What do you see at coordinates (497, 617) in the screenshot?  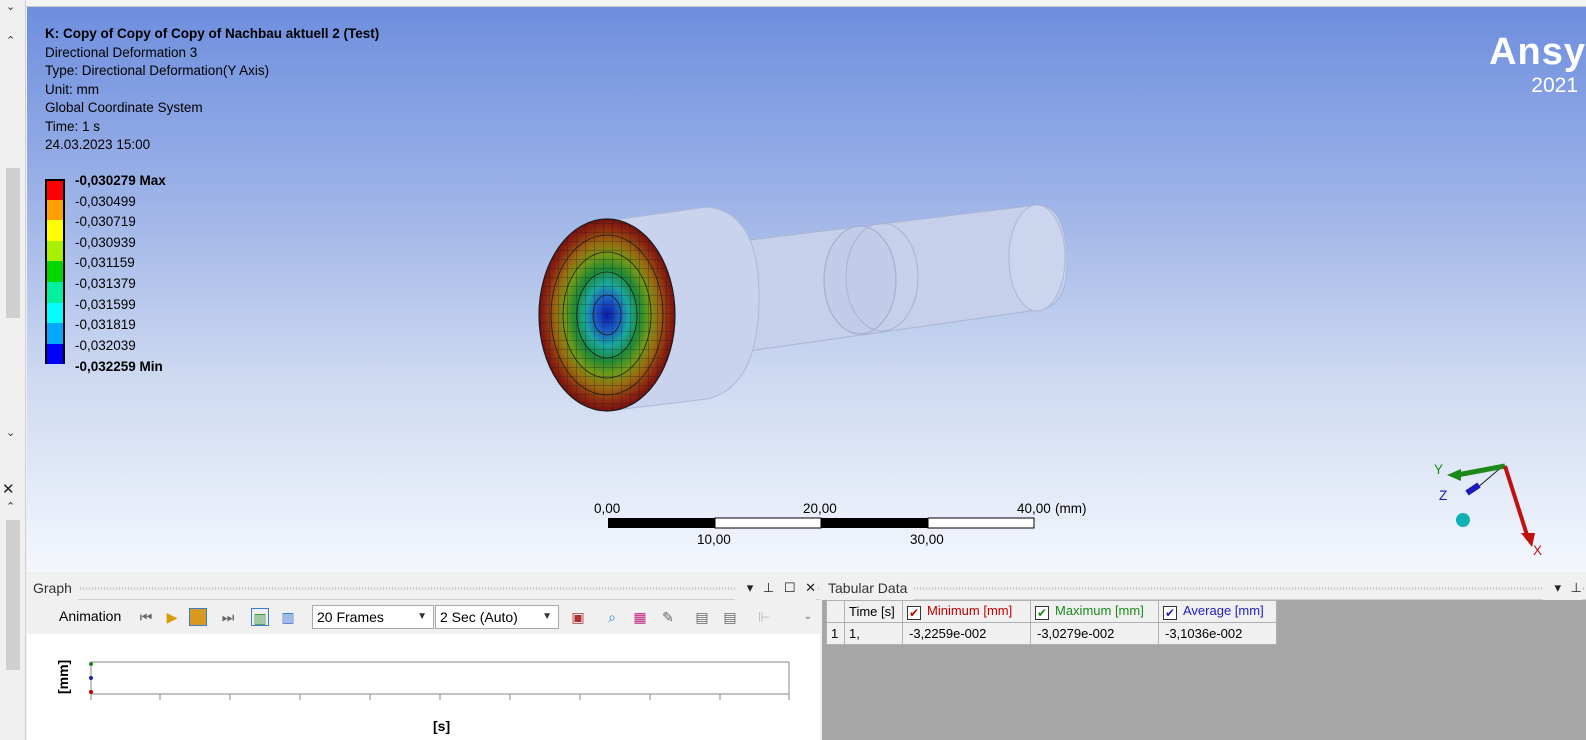 I see `duration-select: 2 Sec (Auto) ▼` at bounding box center [497, 617].